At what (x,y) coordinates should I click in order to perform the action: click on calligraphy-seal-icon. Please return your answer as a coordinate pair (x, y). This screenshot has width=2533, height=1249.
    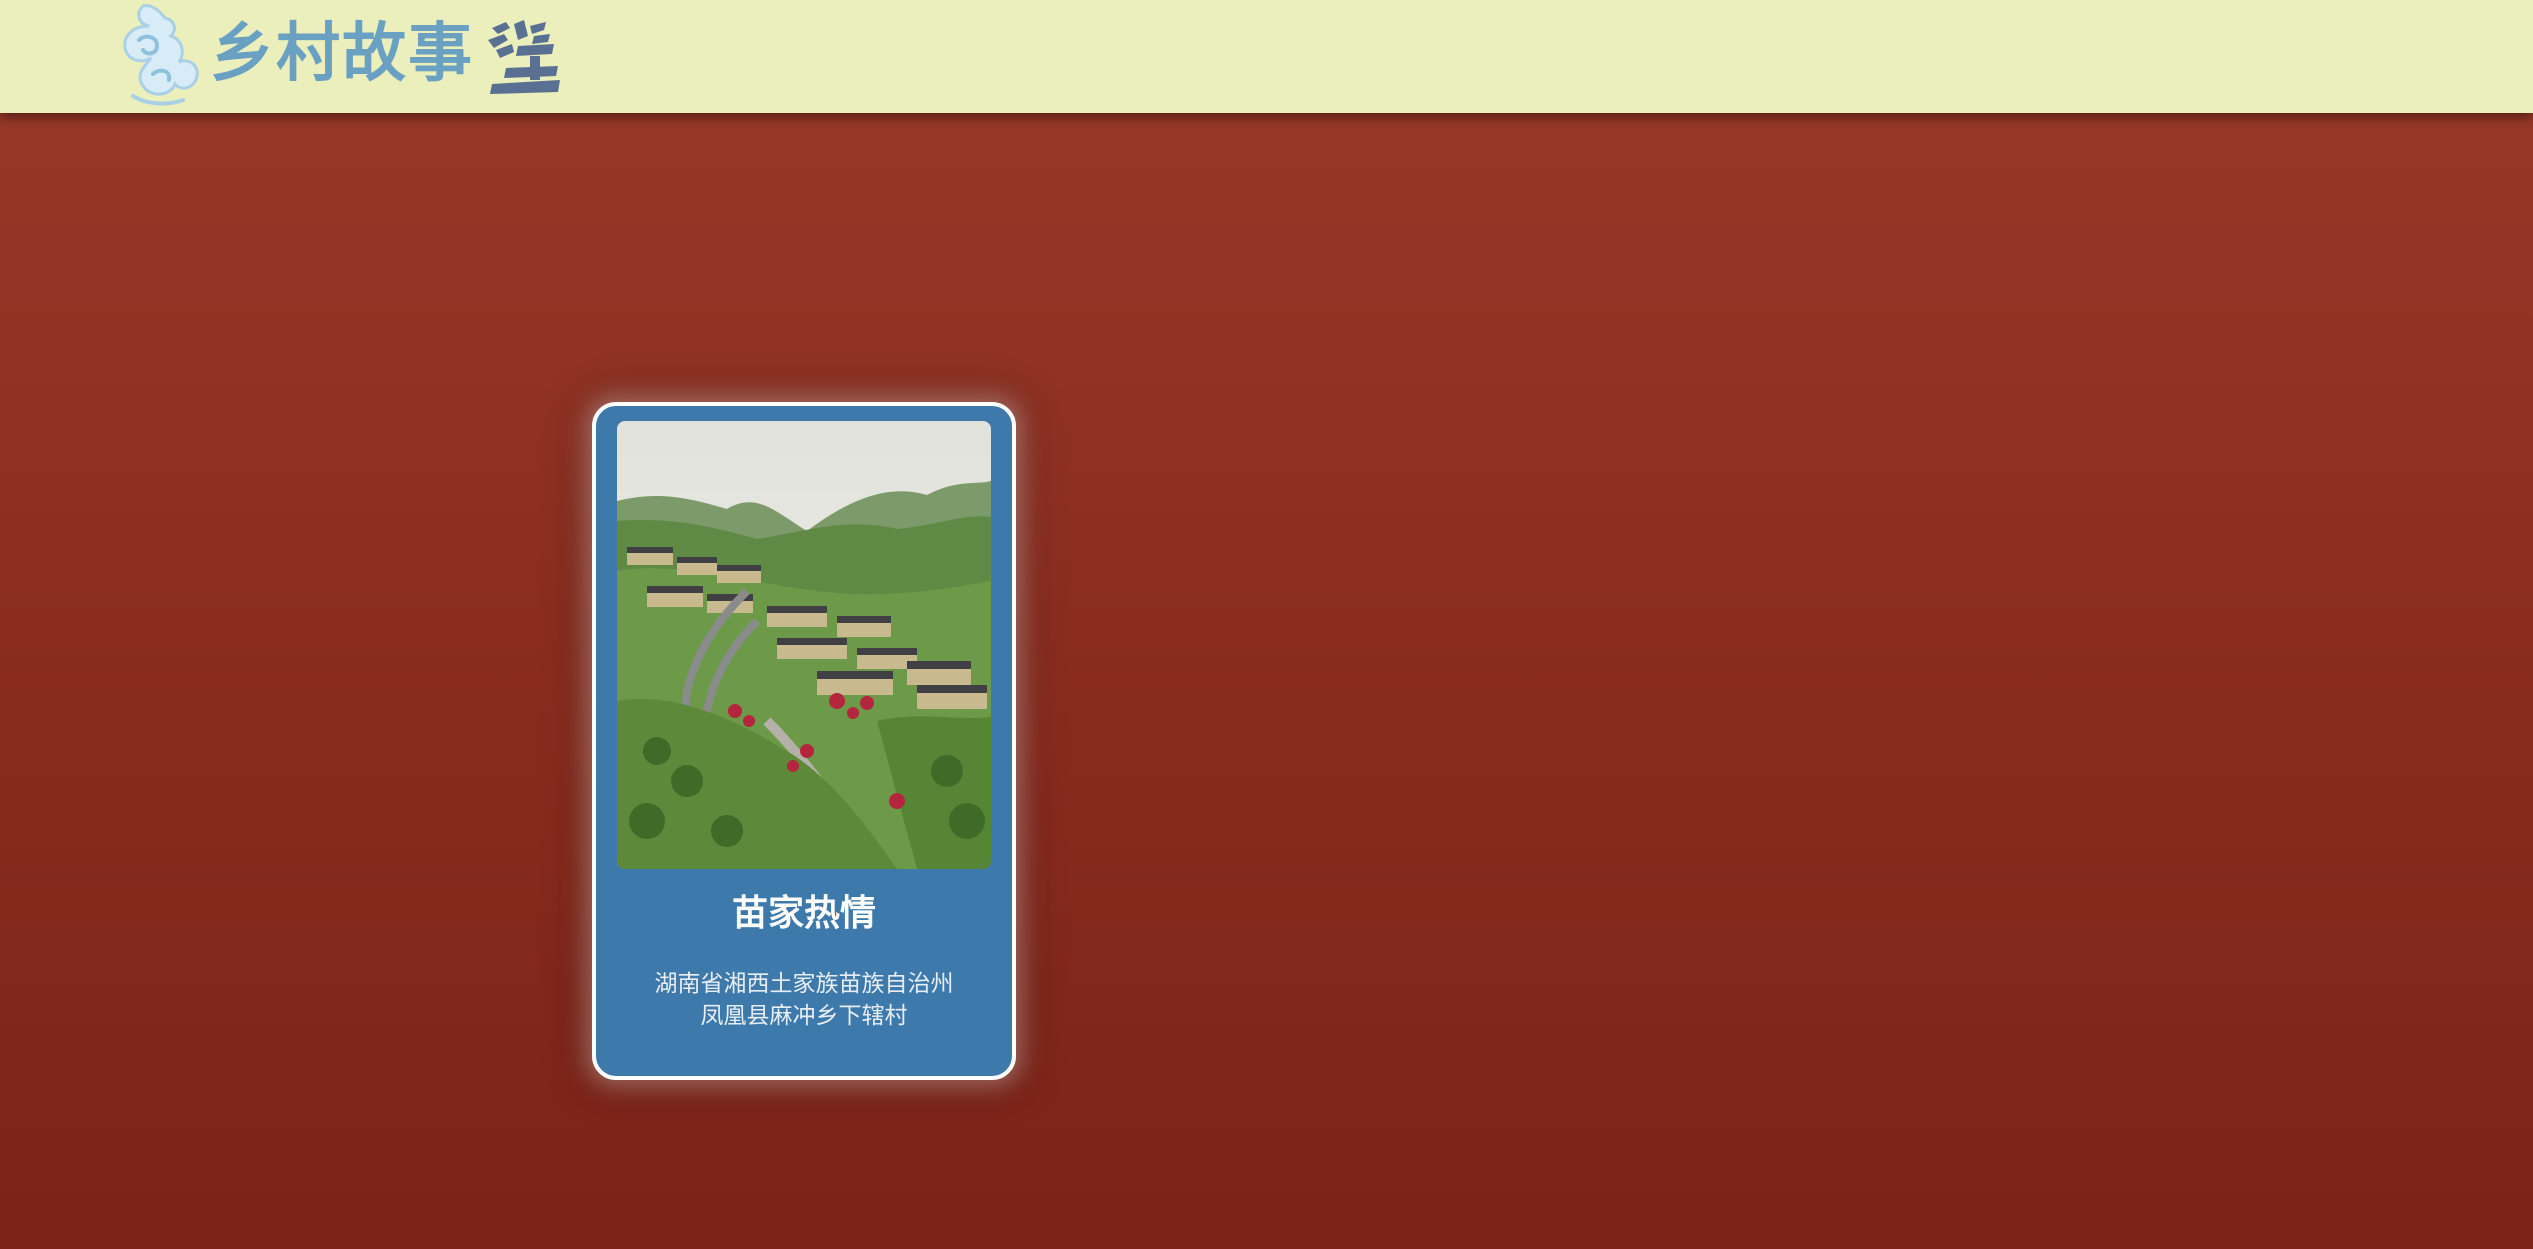
    Looking at the image, I should click on (524, 57).